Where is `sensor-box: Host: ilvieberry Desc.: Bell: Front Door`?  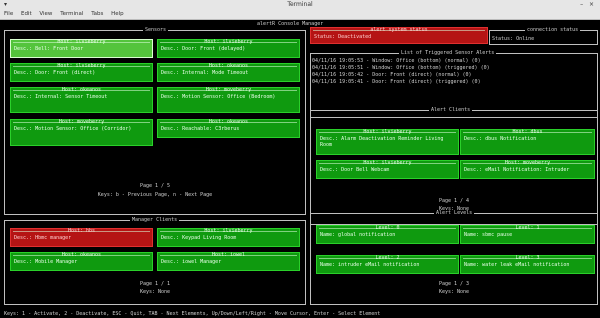
sensor-box: Host: ilvieberry Desc.: Bell: Front Door is located at coordinates (81, 48).